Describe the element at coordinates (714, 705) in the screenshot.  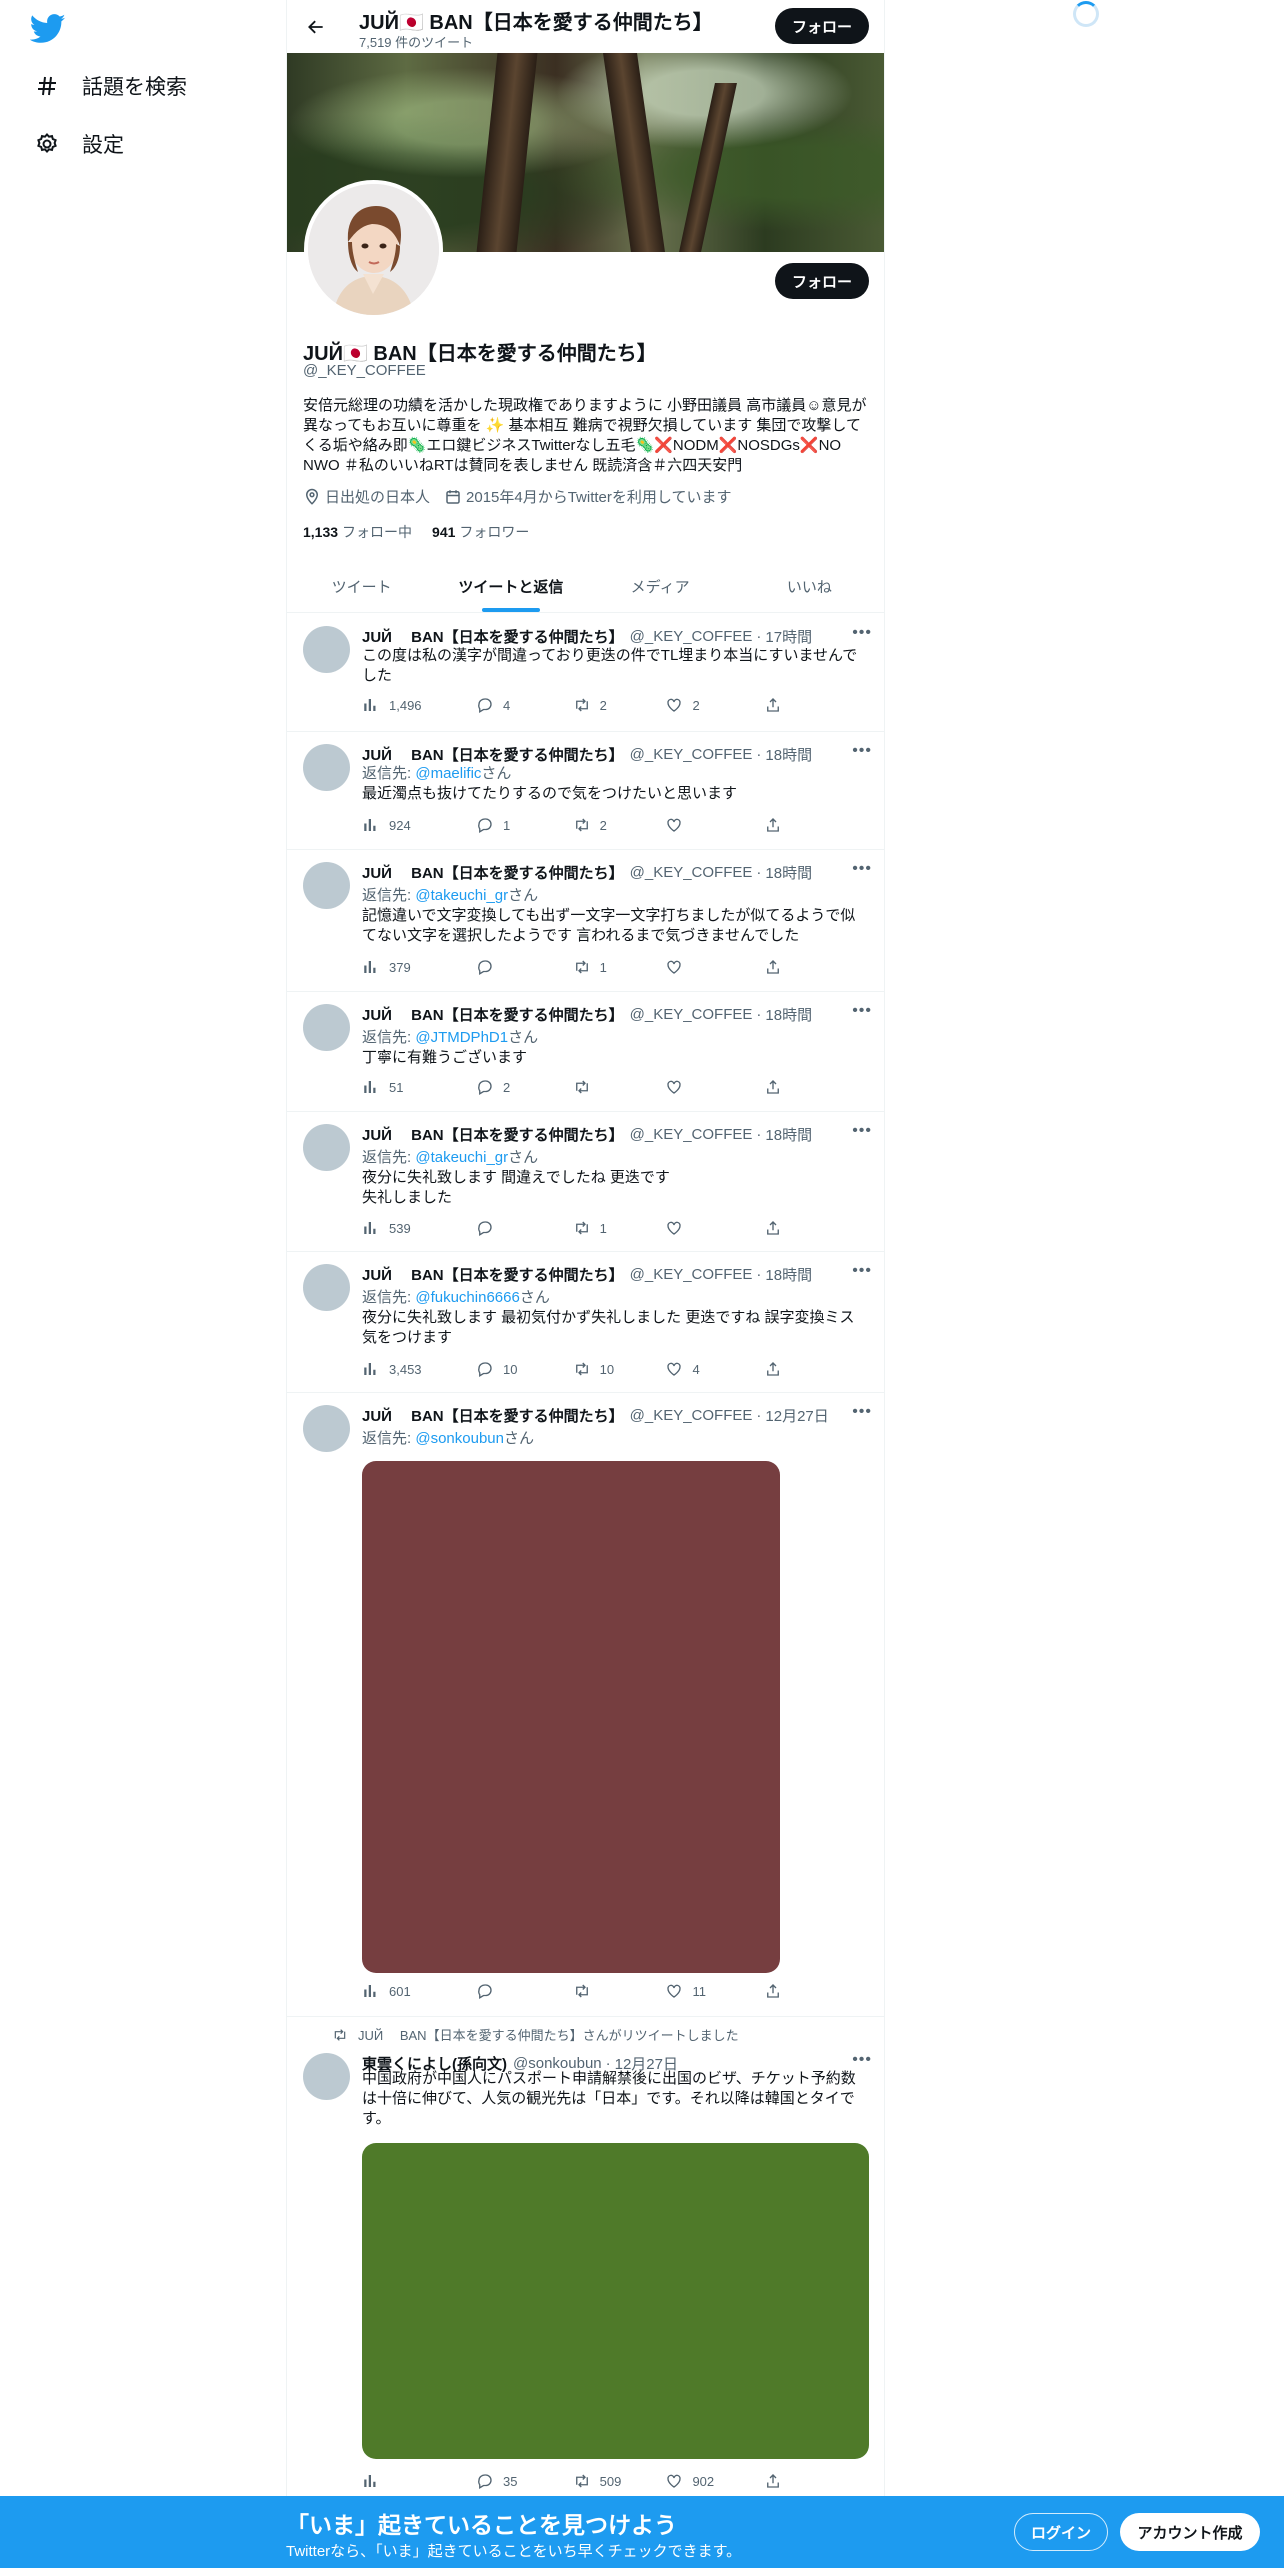
I see `like-button: 2` at that location.